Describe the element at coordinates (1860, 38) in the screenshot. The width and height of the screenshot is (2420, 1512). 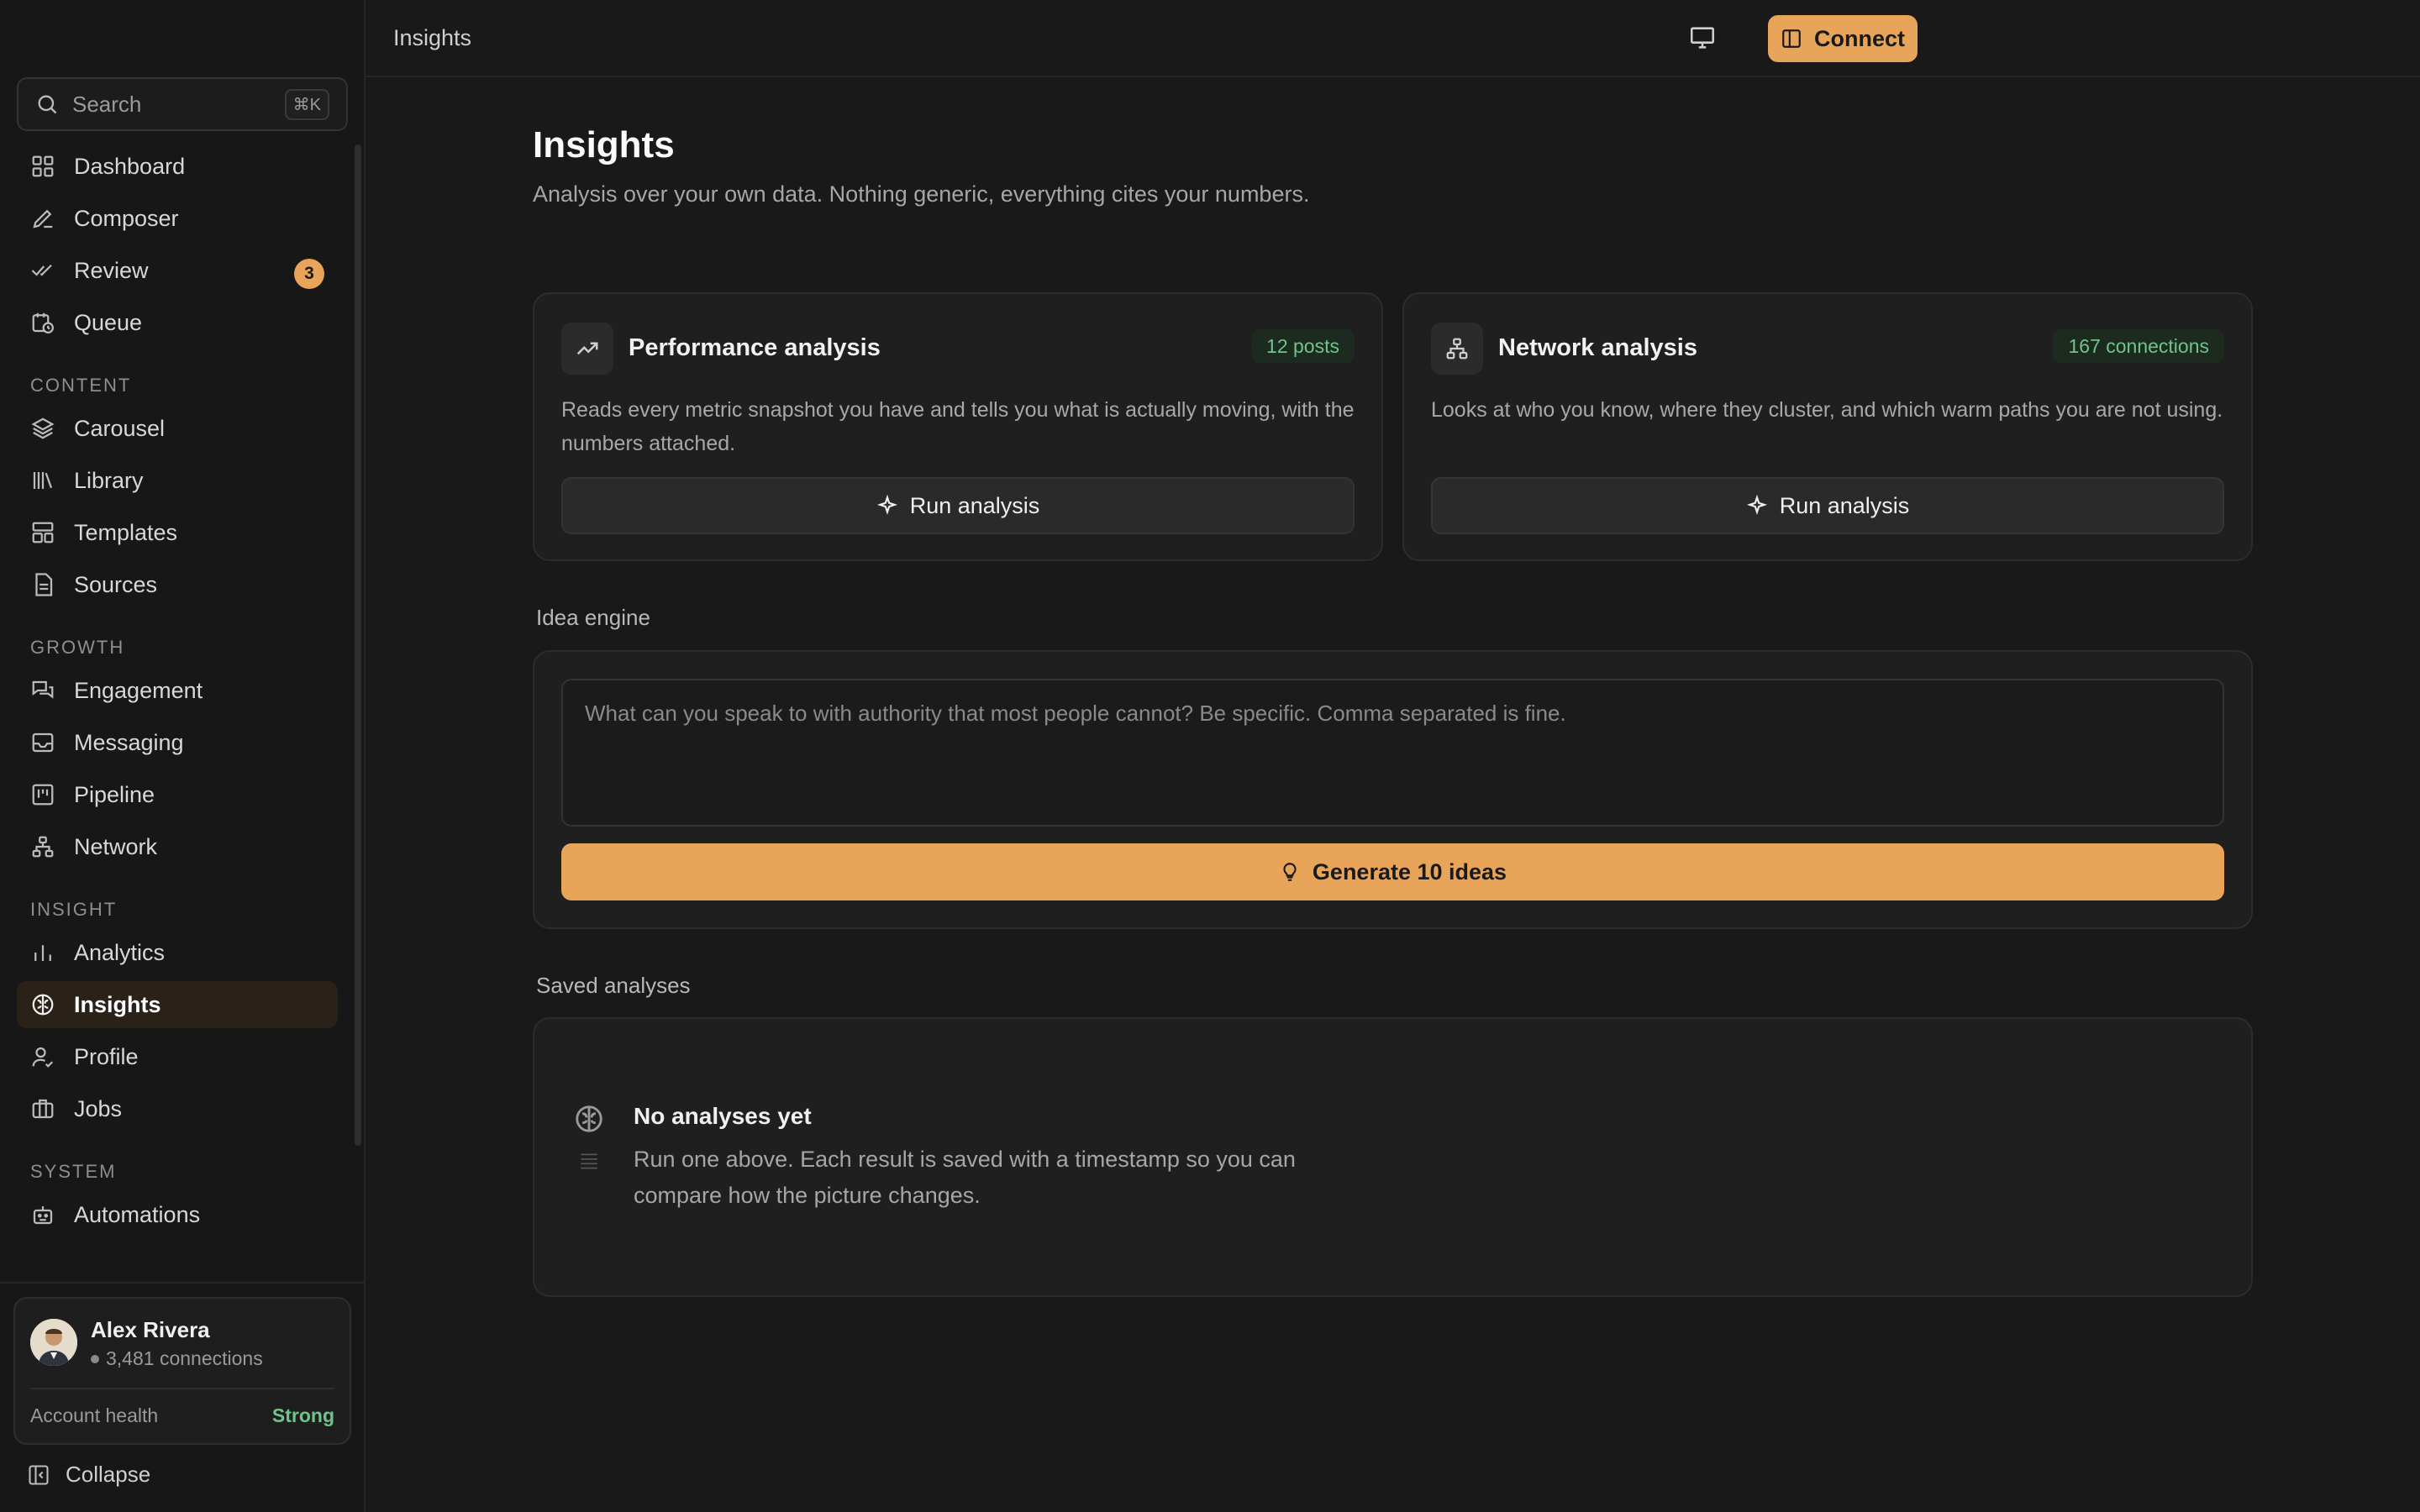
I see `connect-label: Connect` at that location.